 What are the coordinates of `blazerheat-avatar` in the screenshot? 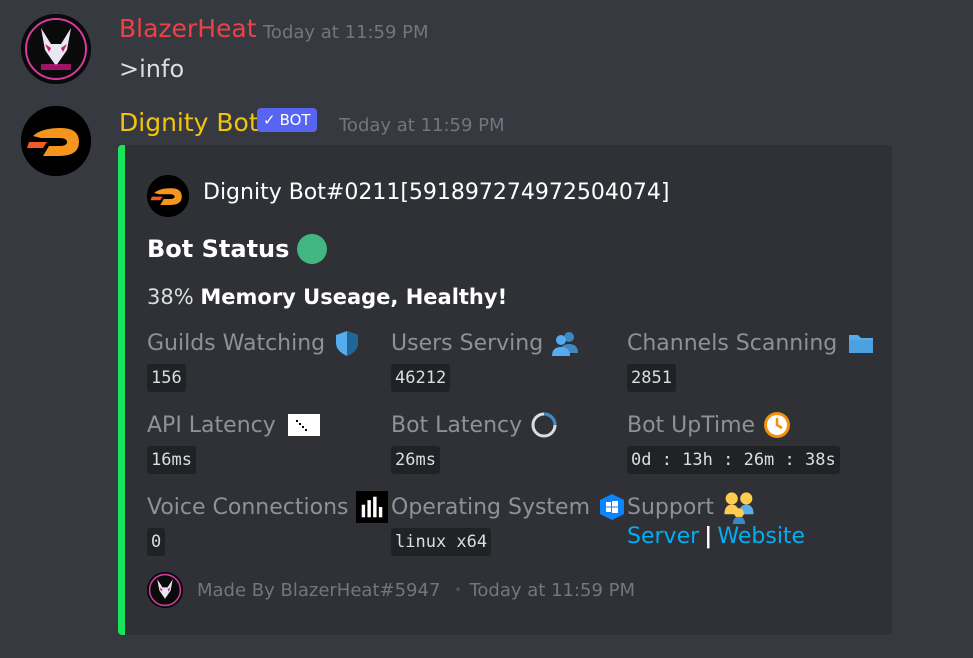 It's located at (56, 49).